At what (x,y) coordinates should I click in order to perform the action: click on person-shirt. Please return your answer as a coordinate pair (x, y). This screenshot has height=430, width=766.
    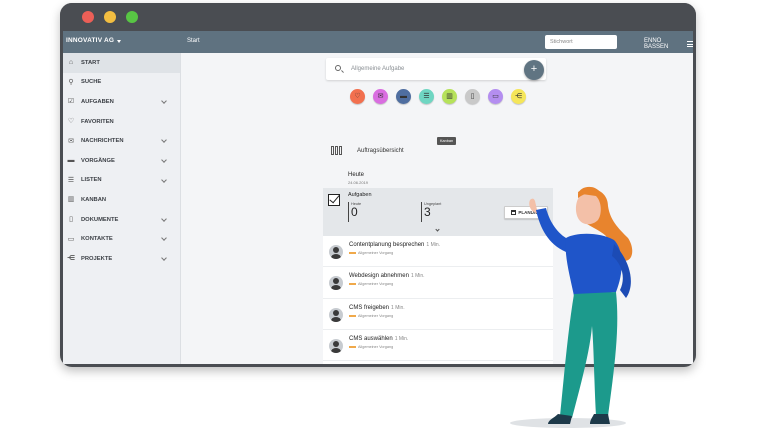
    Looking at the image, I should click on (593, 264).